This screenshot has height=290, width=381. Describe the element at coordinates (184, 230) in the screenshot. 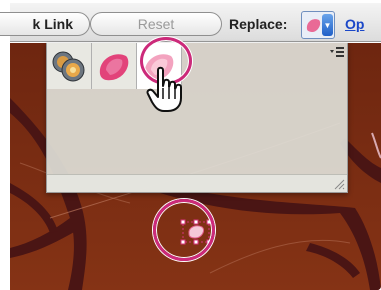

I see `symbol-instance-highlight` at that location.